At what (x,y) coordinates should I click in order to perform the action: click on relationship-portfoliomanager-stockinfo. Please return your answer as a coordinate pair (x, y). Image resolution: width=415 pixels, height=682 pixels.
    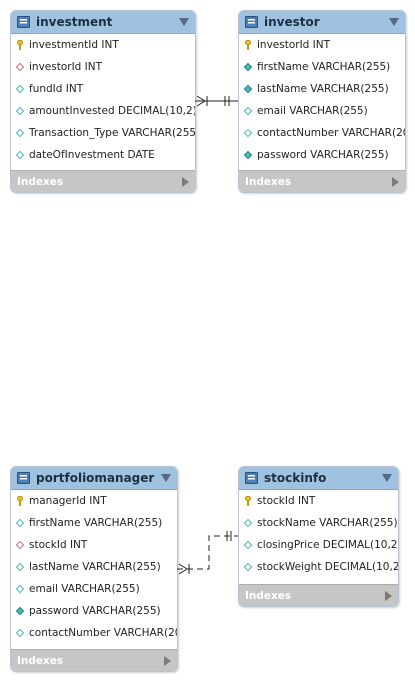
    Looking at the image, I should click on (207, 552).